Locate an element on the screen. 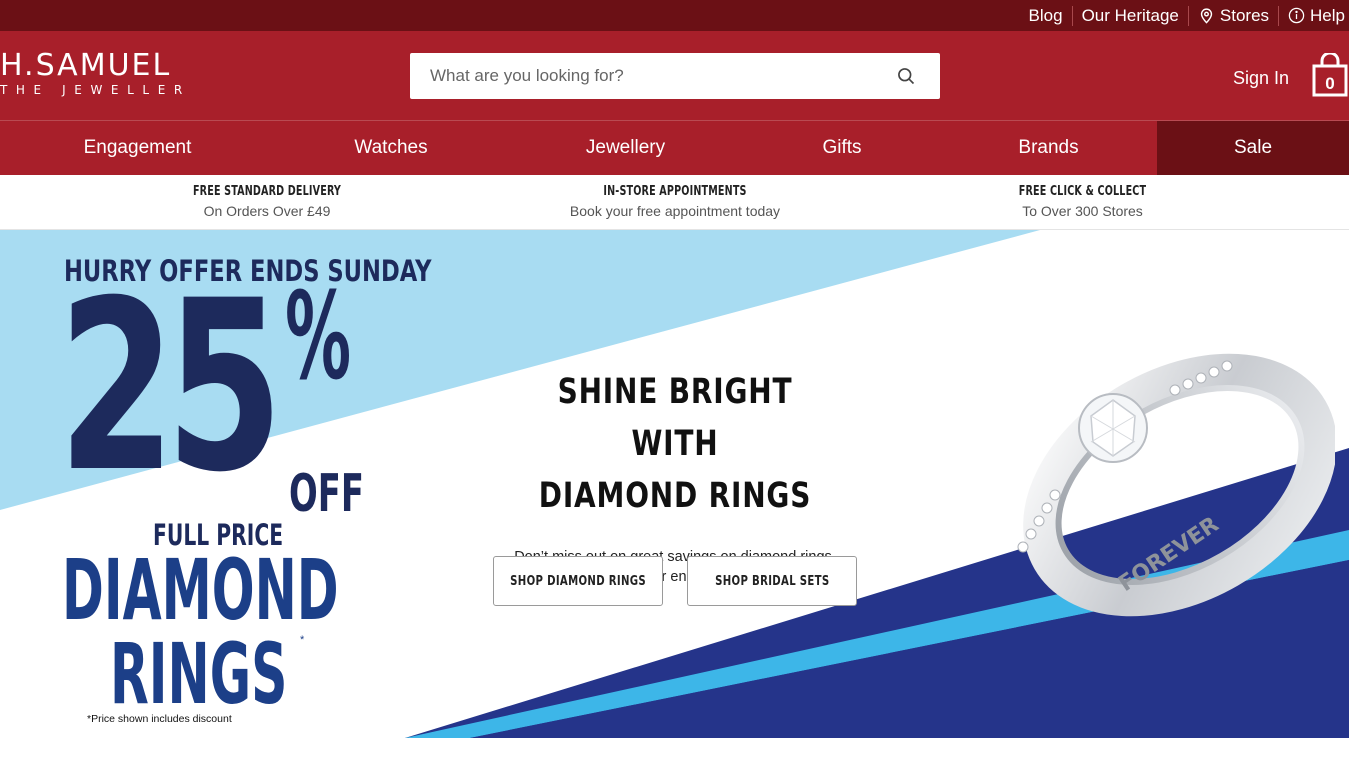  hero-headline-line1: SHINE BRIGHT WITH is located at coordinates (675, 418).